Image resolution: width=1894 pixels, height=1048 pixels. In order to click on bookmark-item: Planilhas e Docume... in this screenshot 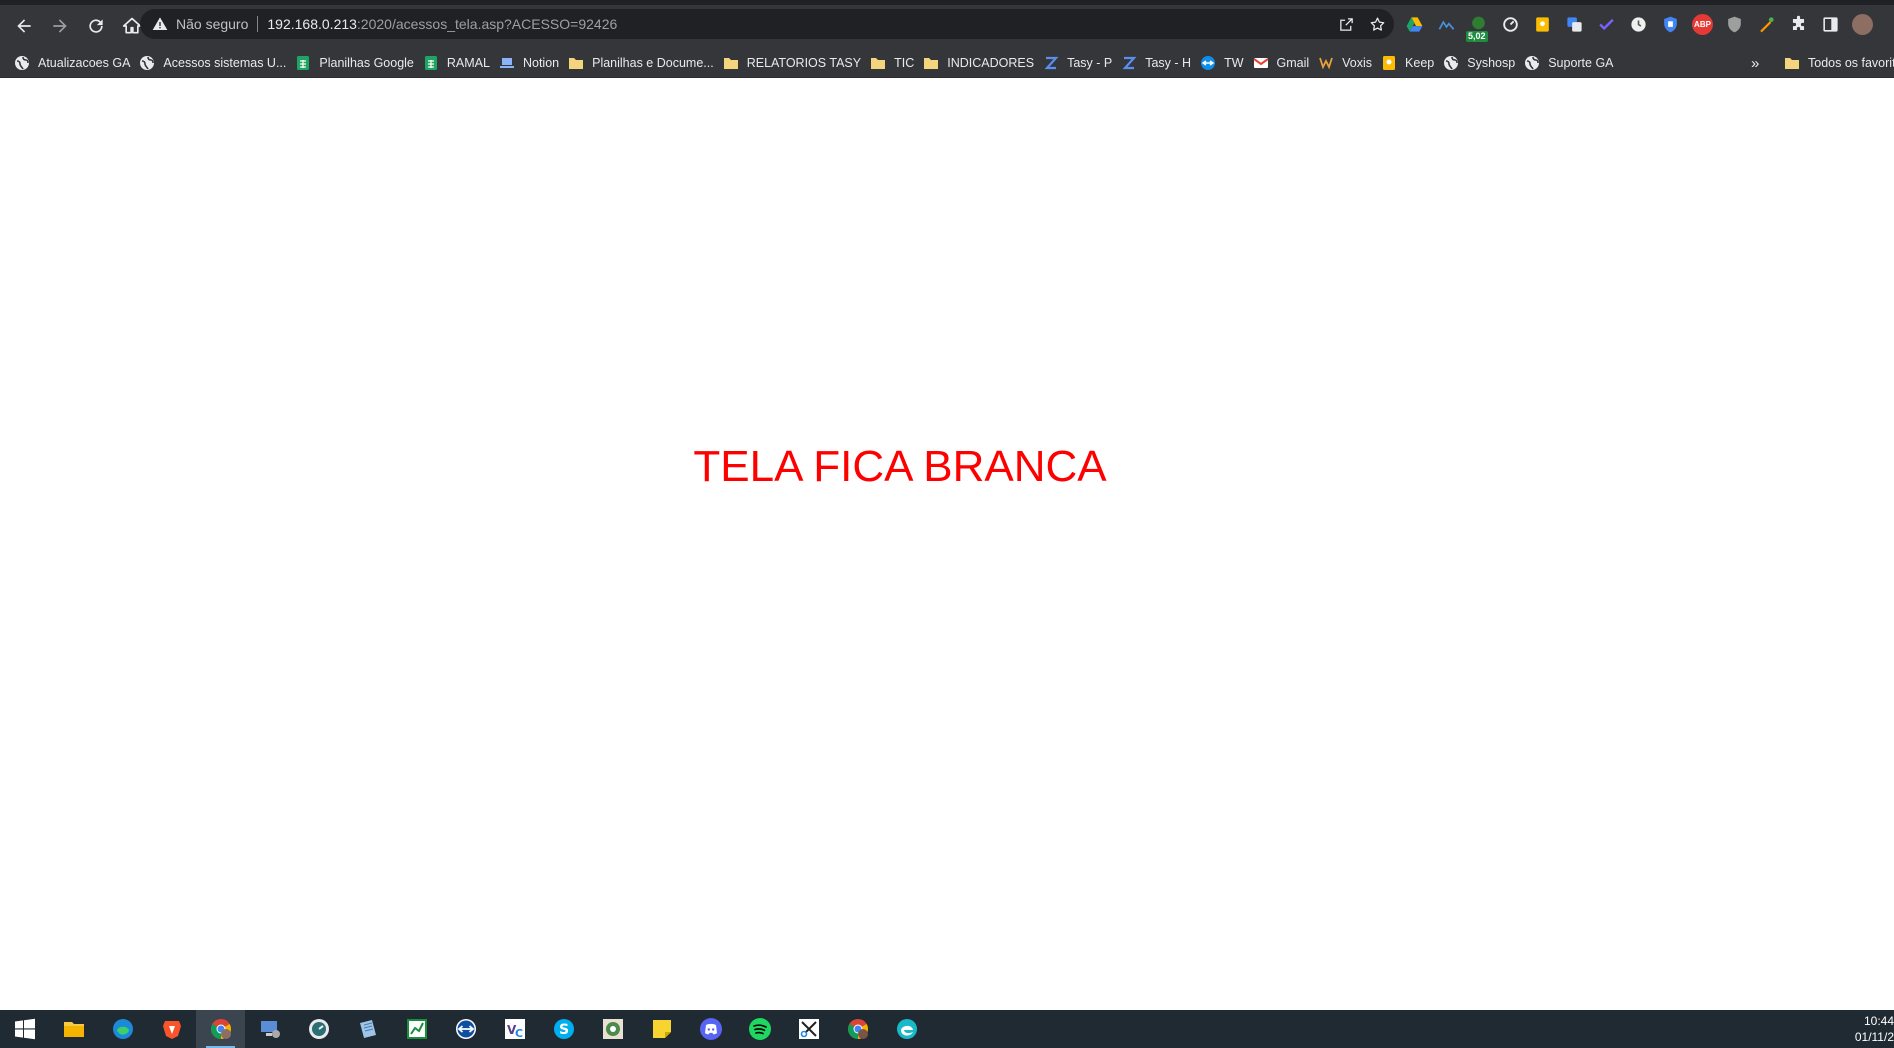, I will do `click(643, 63)`.